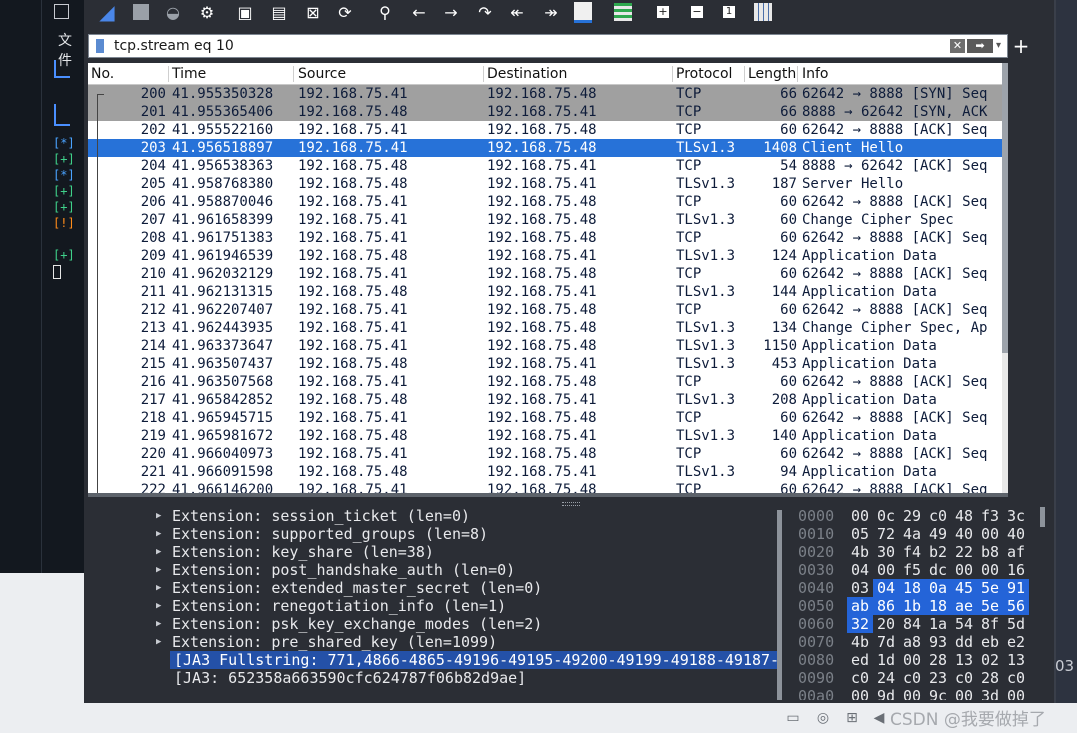  Describe the element at coordinates (773, 74) in the screenshot. I see `column-header-length: Length` at that location.